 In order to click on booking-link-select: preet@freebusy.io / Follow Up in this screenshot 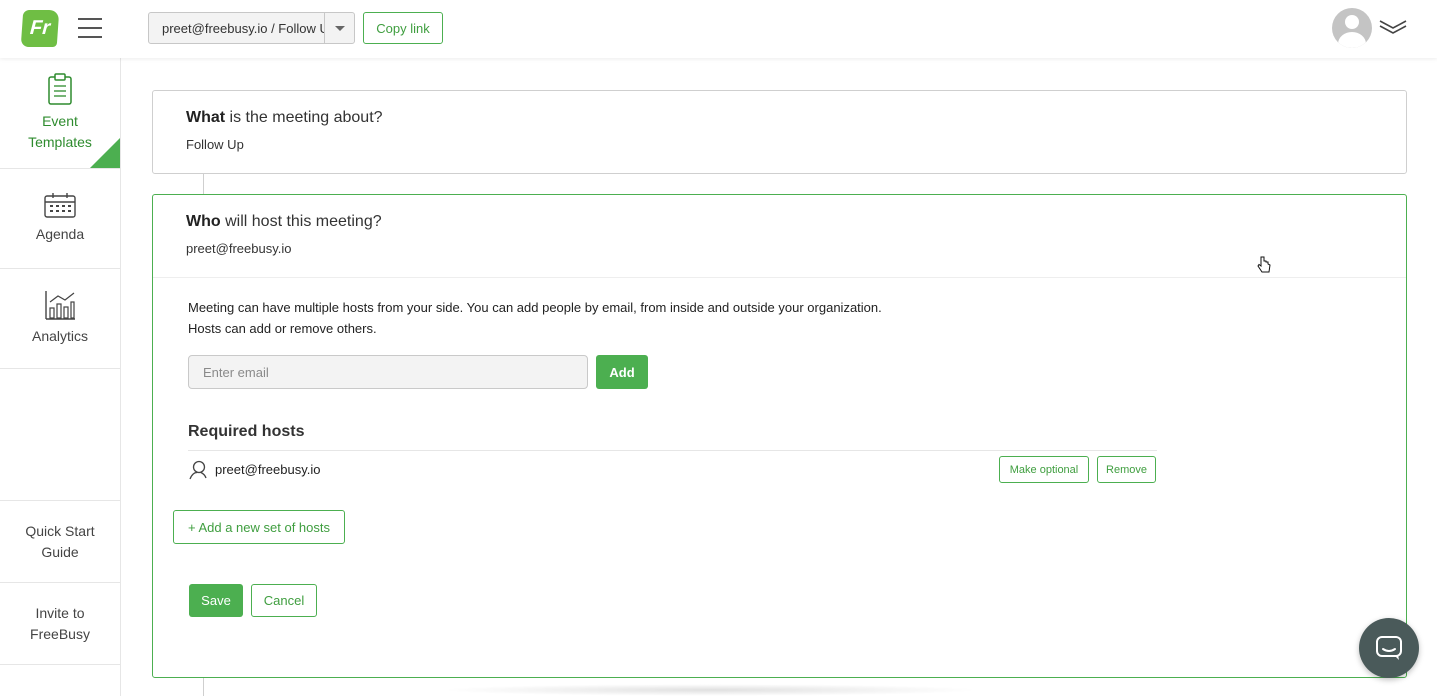, I will do `click(251, 28)`.